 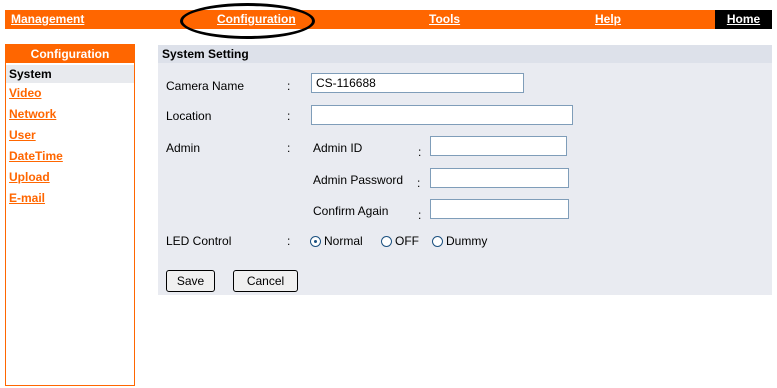 What do you see at coordinates (343, 241) in the screenshot?
I see `led-normal-label: Normal` at bounding box center [343, 241].